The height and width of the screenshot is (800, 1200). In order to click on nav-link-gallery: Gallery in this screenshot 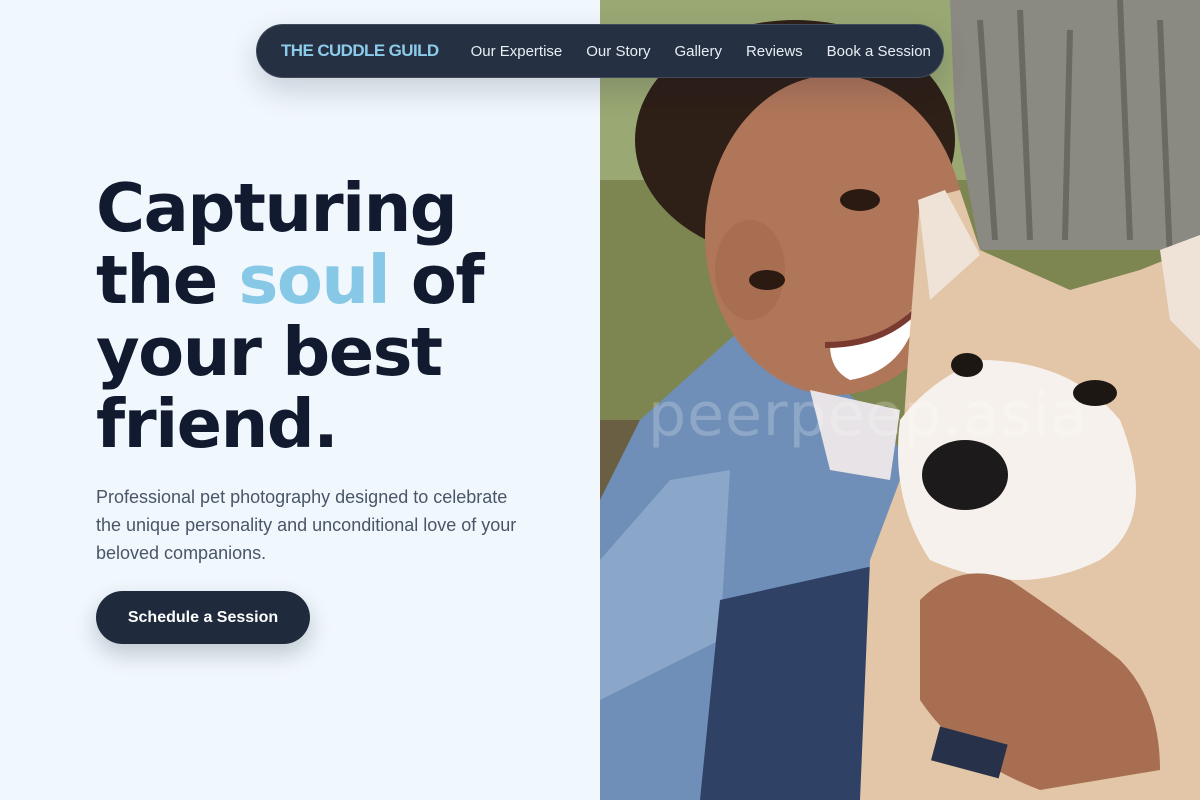, I will do `click(698, 51)`.